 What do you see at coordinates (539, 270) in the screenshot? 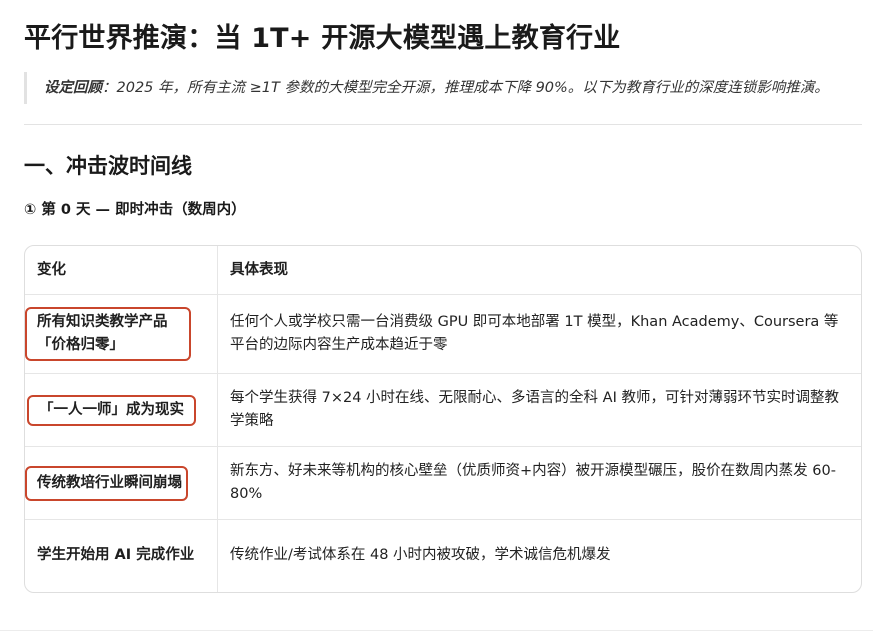
I see `column-header-detail: 具体表现` at bounding box center [539, 270].